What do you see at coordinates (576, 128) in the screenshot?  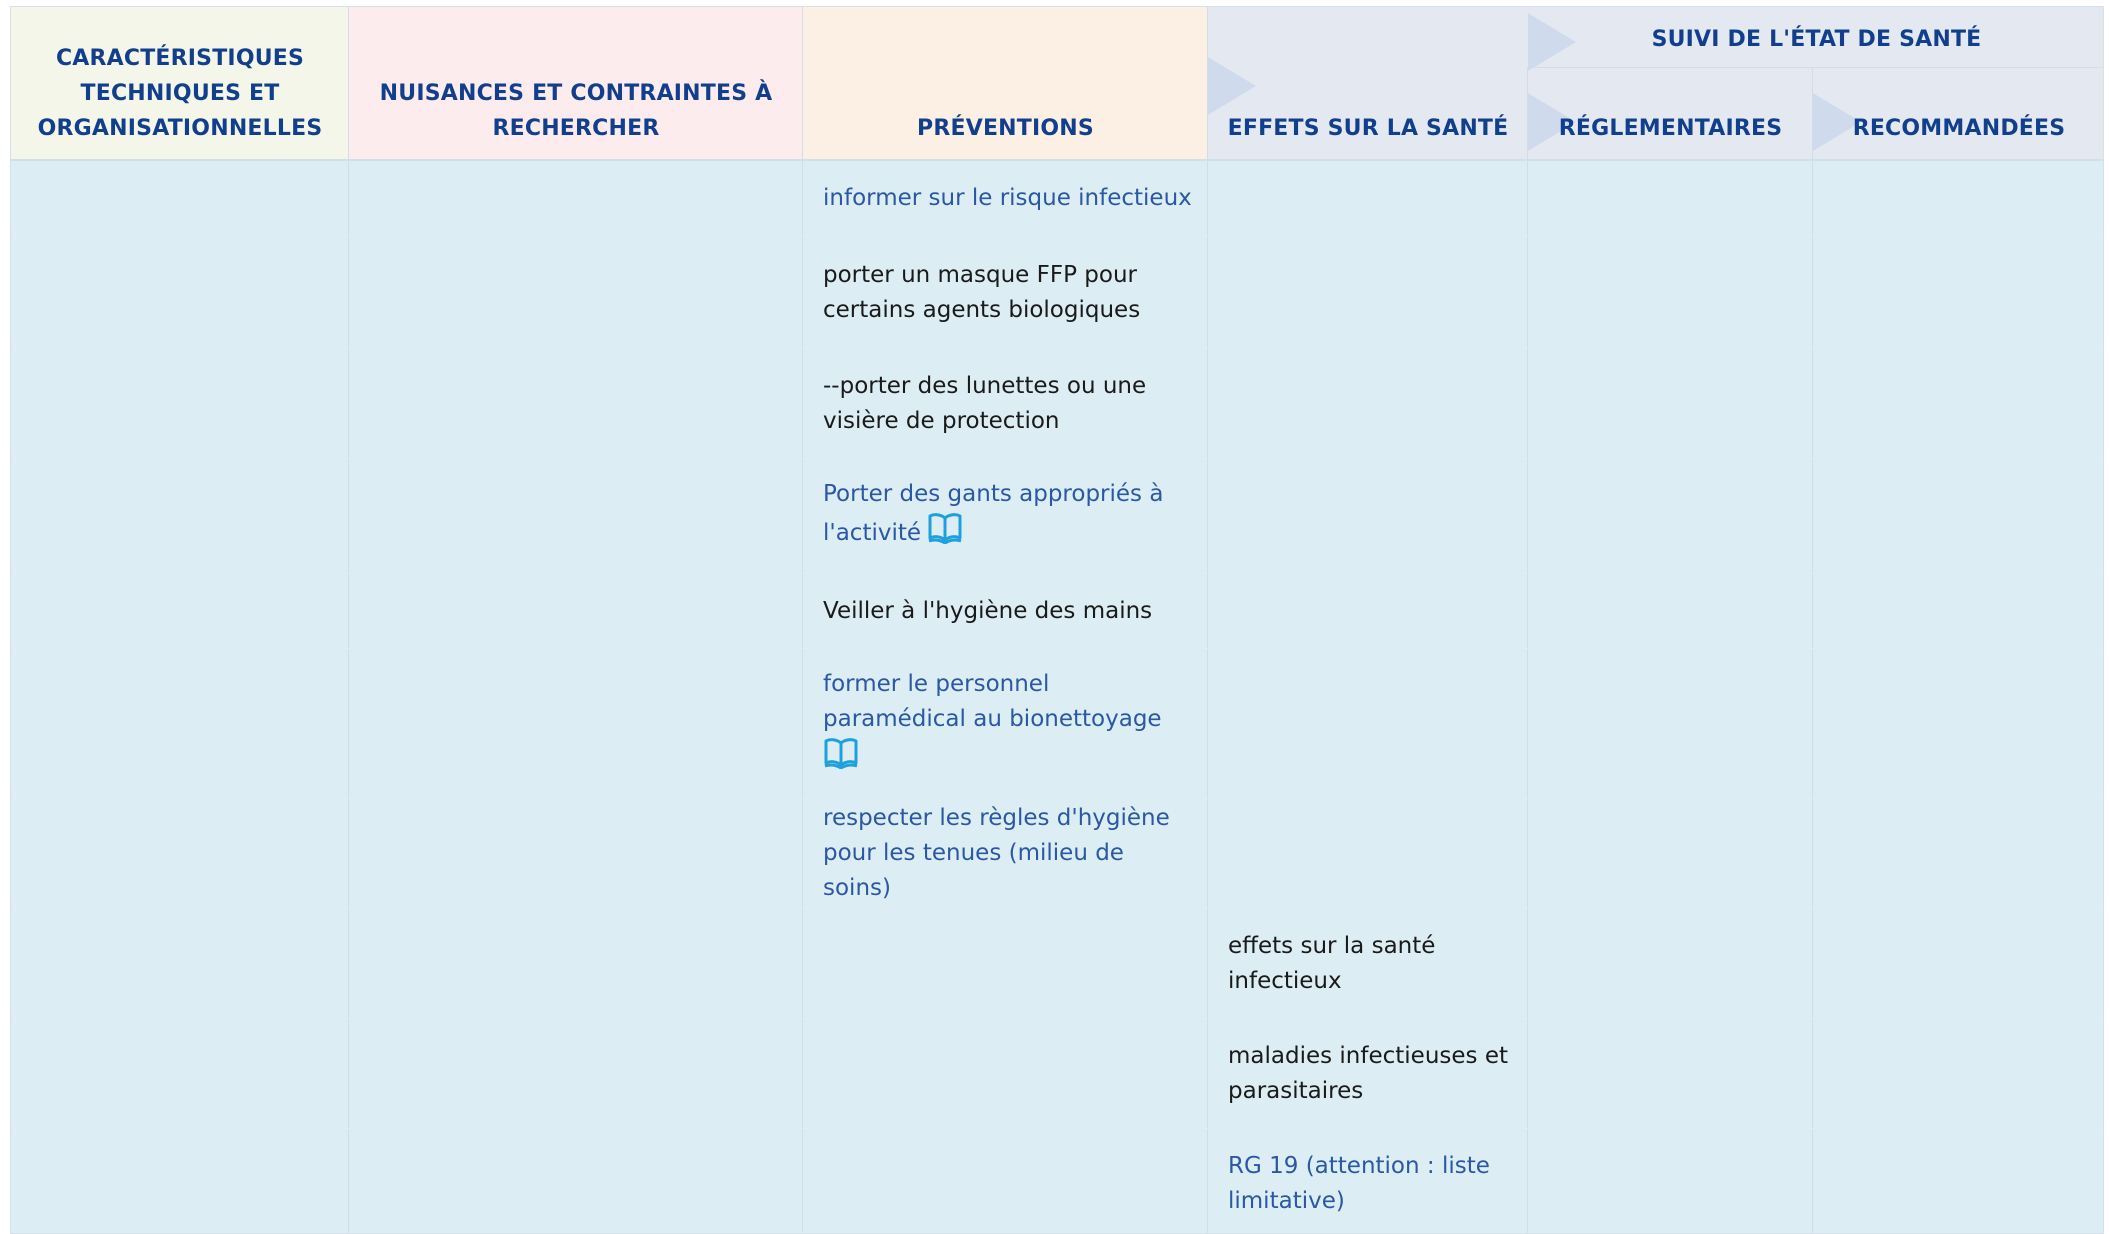 I see `header-line: RECHERCHER` at bounding box center [576, 128].